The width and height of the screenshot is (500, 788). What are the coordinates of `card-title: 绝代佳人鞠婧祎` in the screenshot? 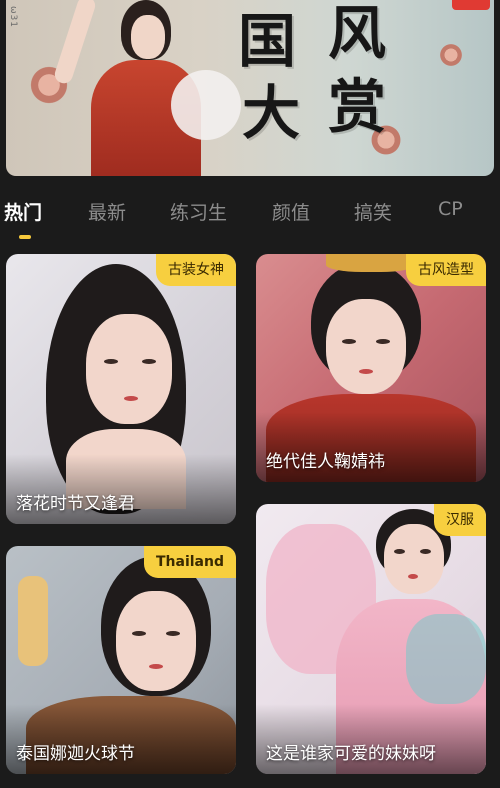 It's located at (325, 462).